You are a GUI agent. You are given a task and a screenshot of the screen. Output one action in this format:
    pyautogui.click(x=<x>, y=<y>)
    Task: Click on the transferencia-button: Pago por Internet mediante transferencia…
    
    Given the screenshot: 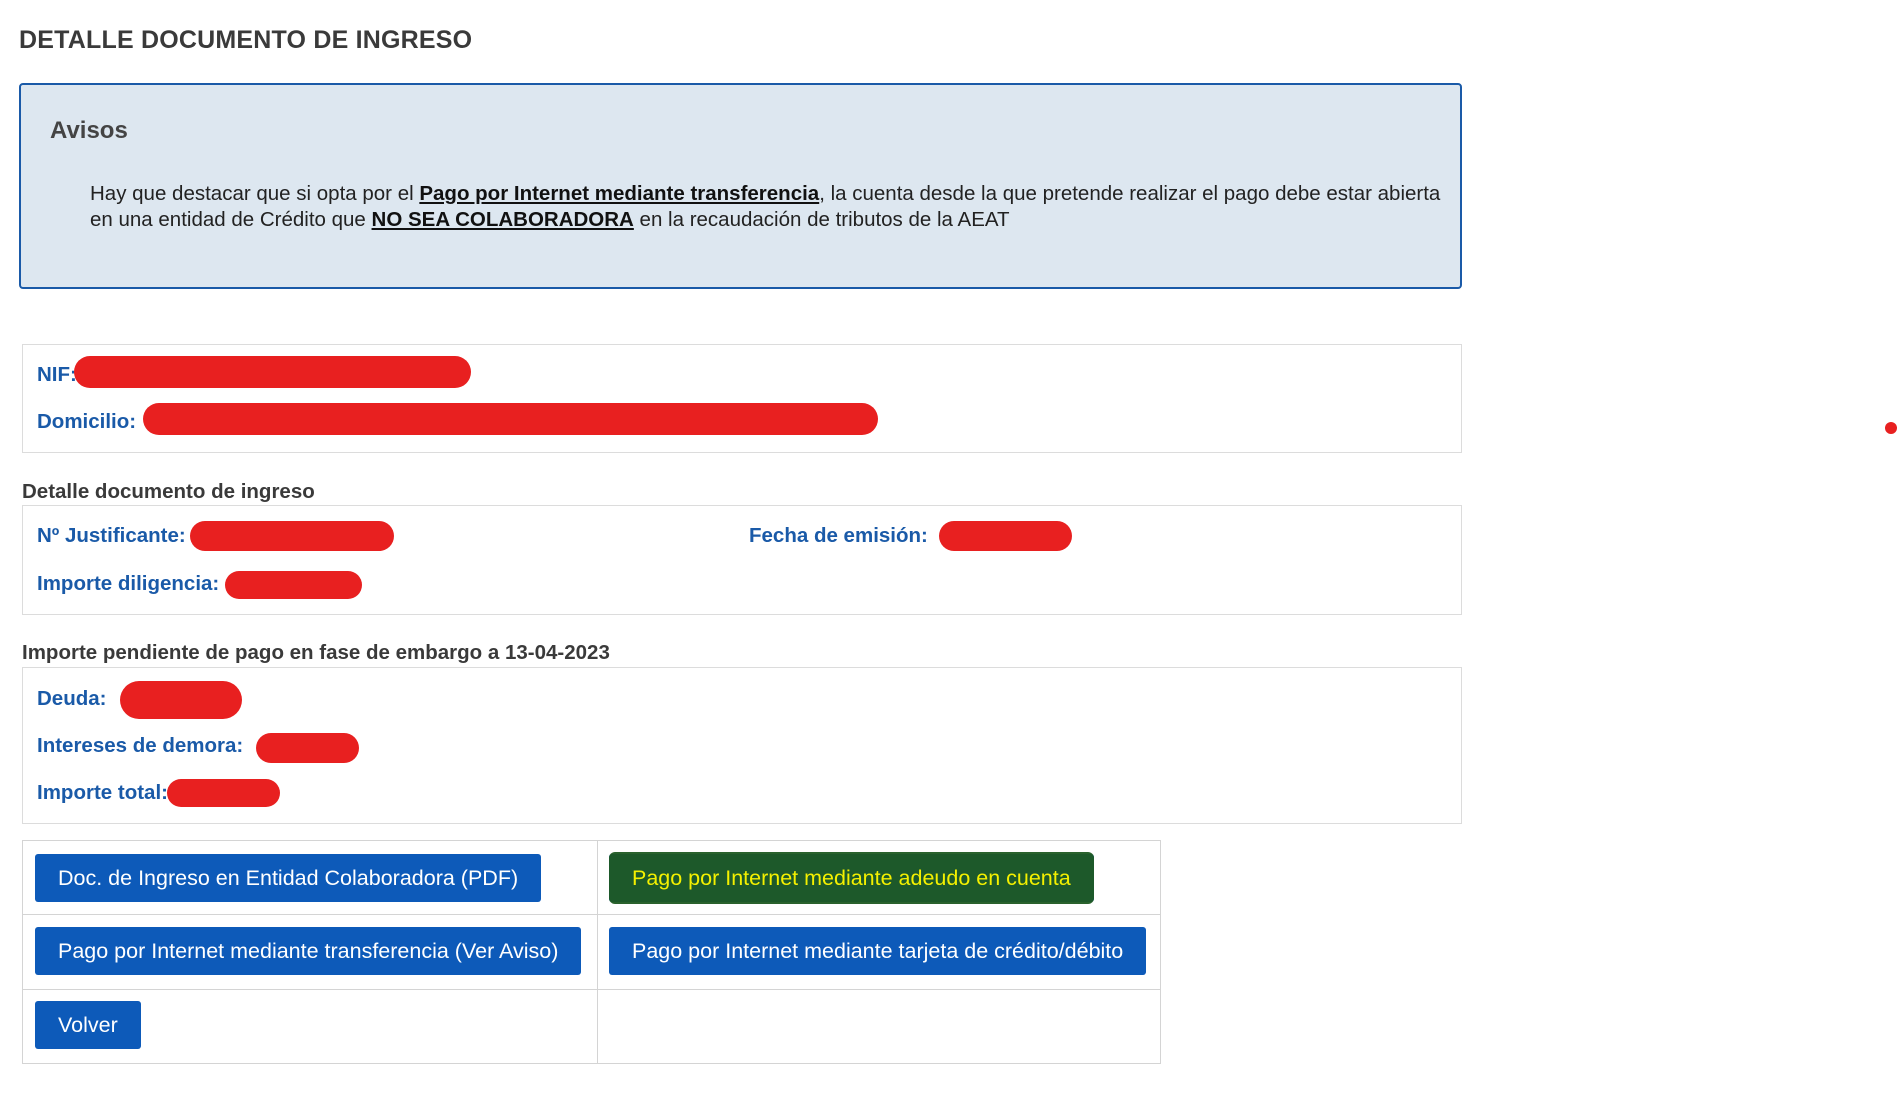 What is the action you would take?
    pyautogui.click(x=308, y=951)
    